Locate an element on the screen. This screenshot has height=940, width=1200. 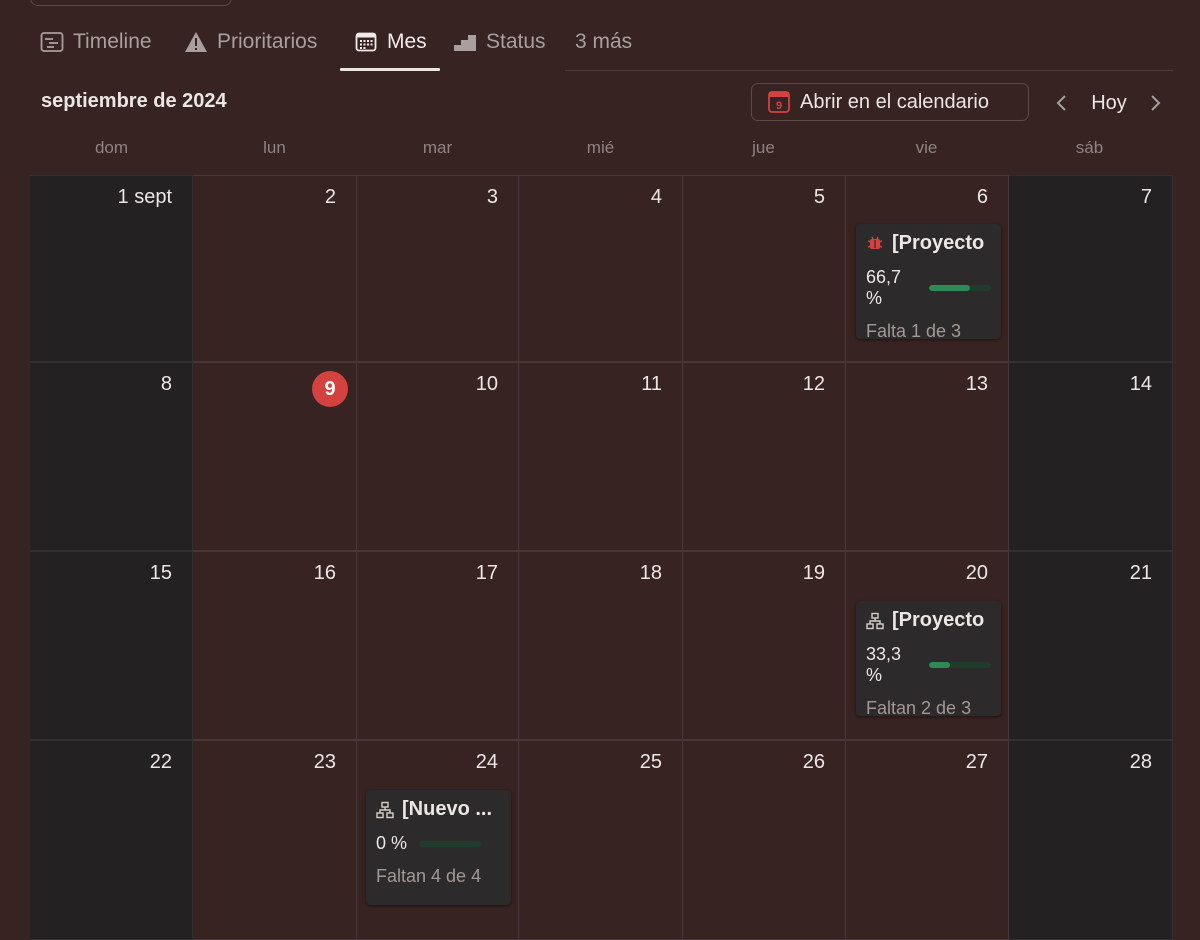
day-number: 15 is located at coordinates (160, 573).